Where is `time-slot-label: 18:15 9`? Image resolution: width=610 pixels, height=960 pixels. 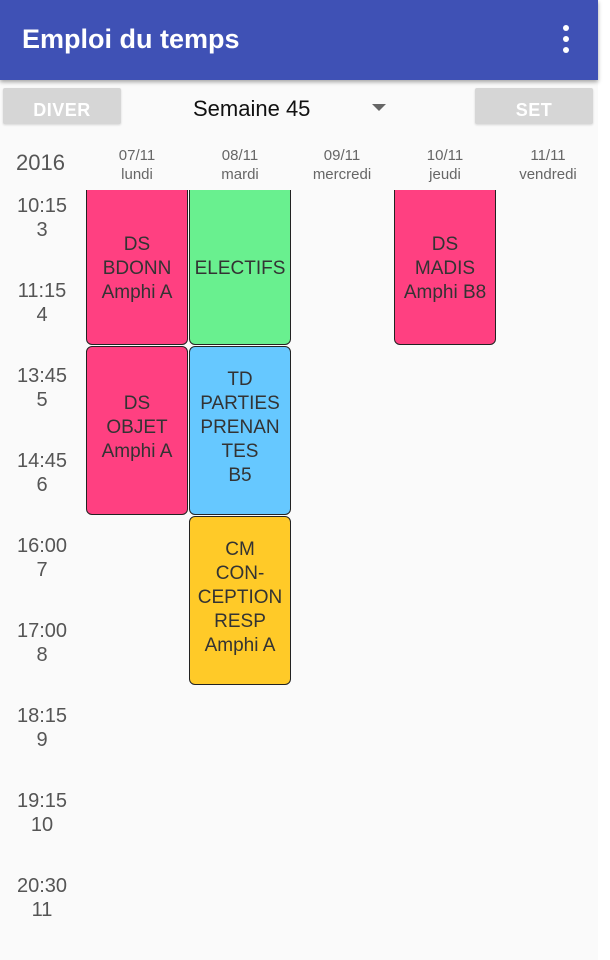
time-slot-label: 18:15 9 is located at coordinates (42, 728).